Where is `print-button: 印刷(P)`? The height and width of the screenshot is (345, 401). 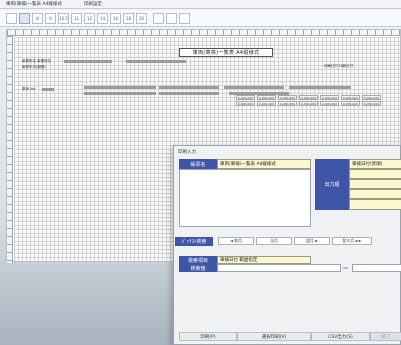
print-button: 印刷(P) is located at coordinates (208, 336).